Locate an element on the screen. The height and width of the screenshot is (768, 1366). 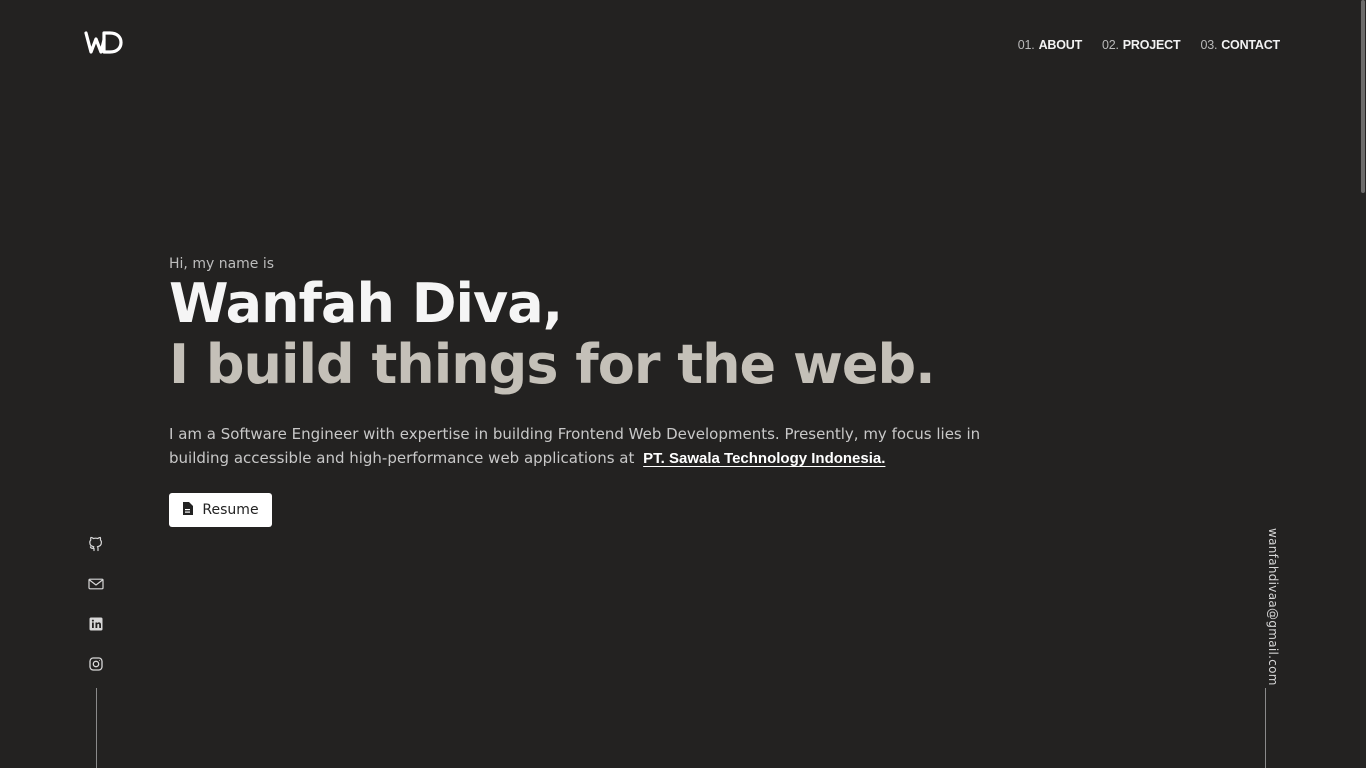
nav-about: 01. ABOUT is located at coordinates (1050, 45).